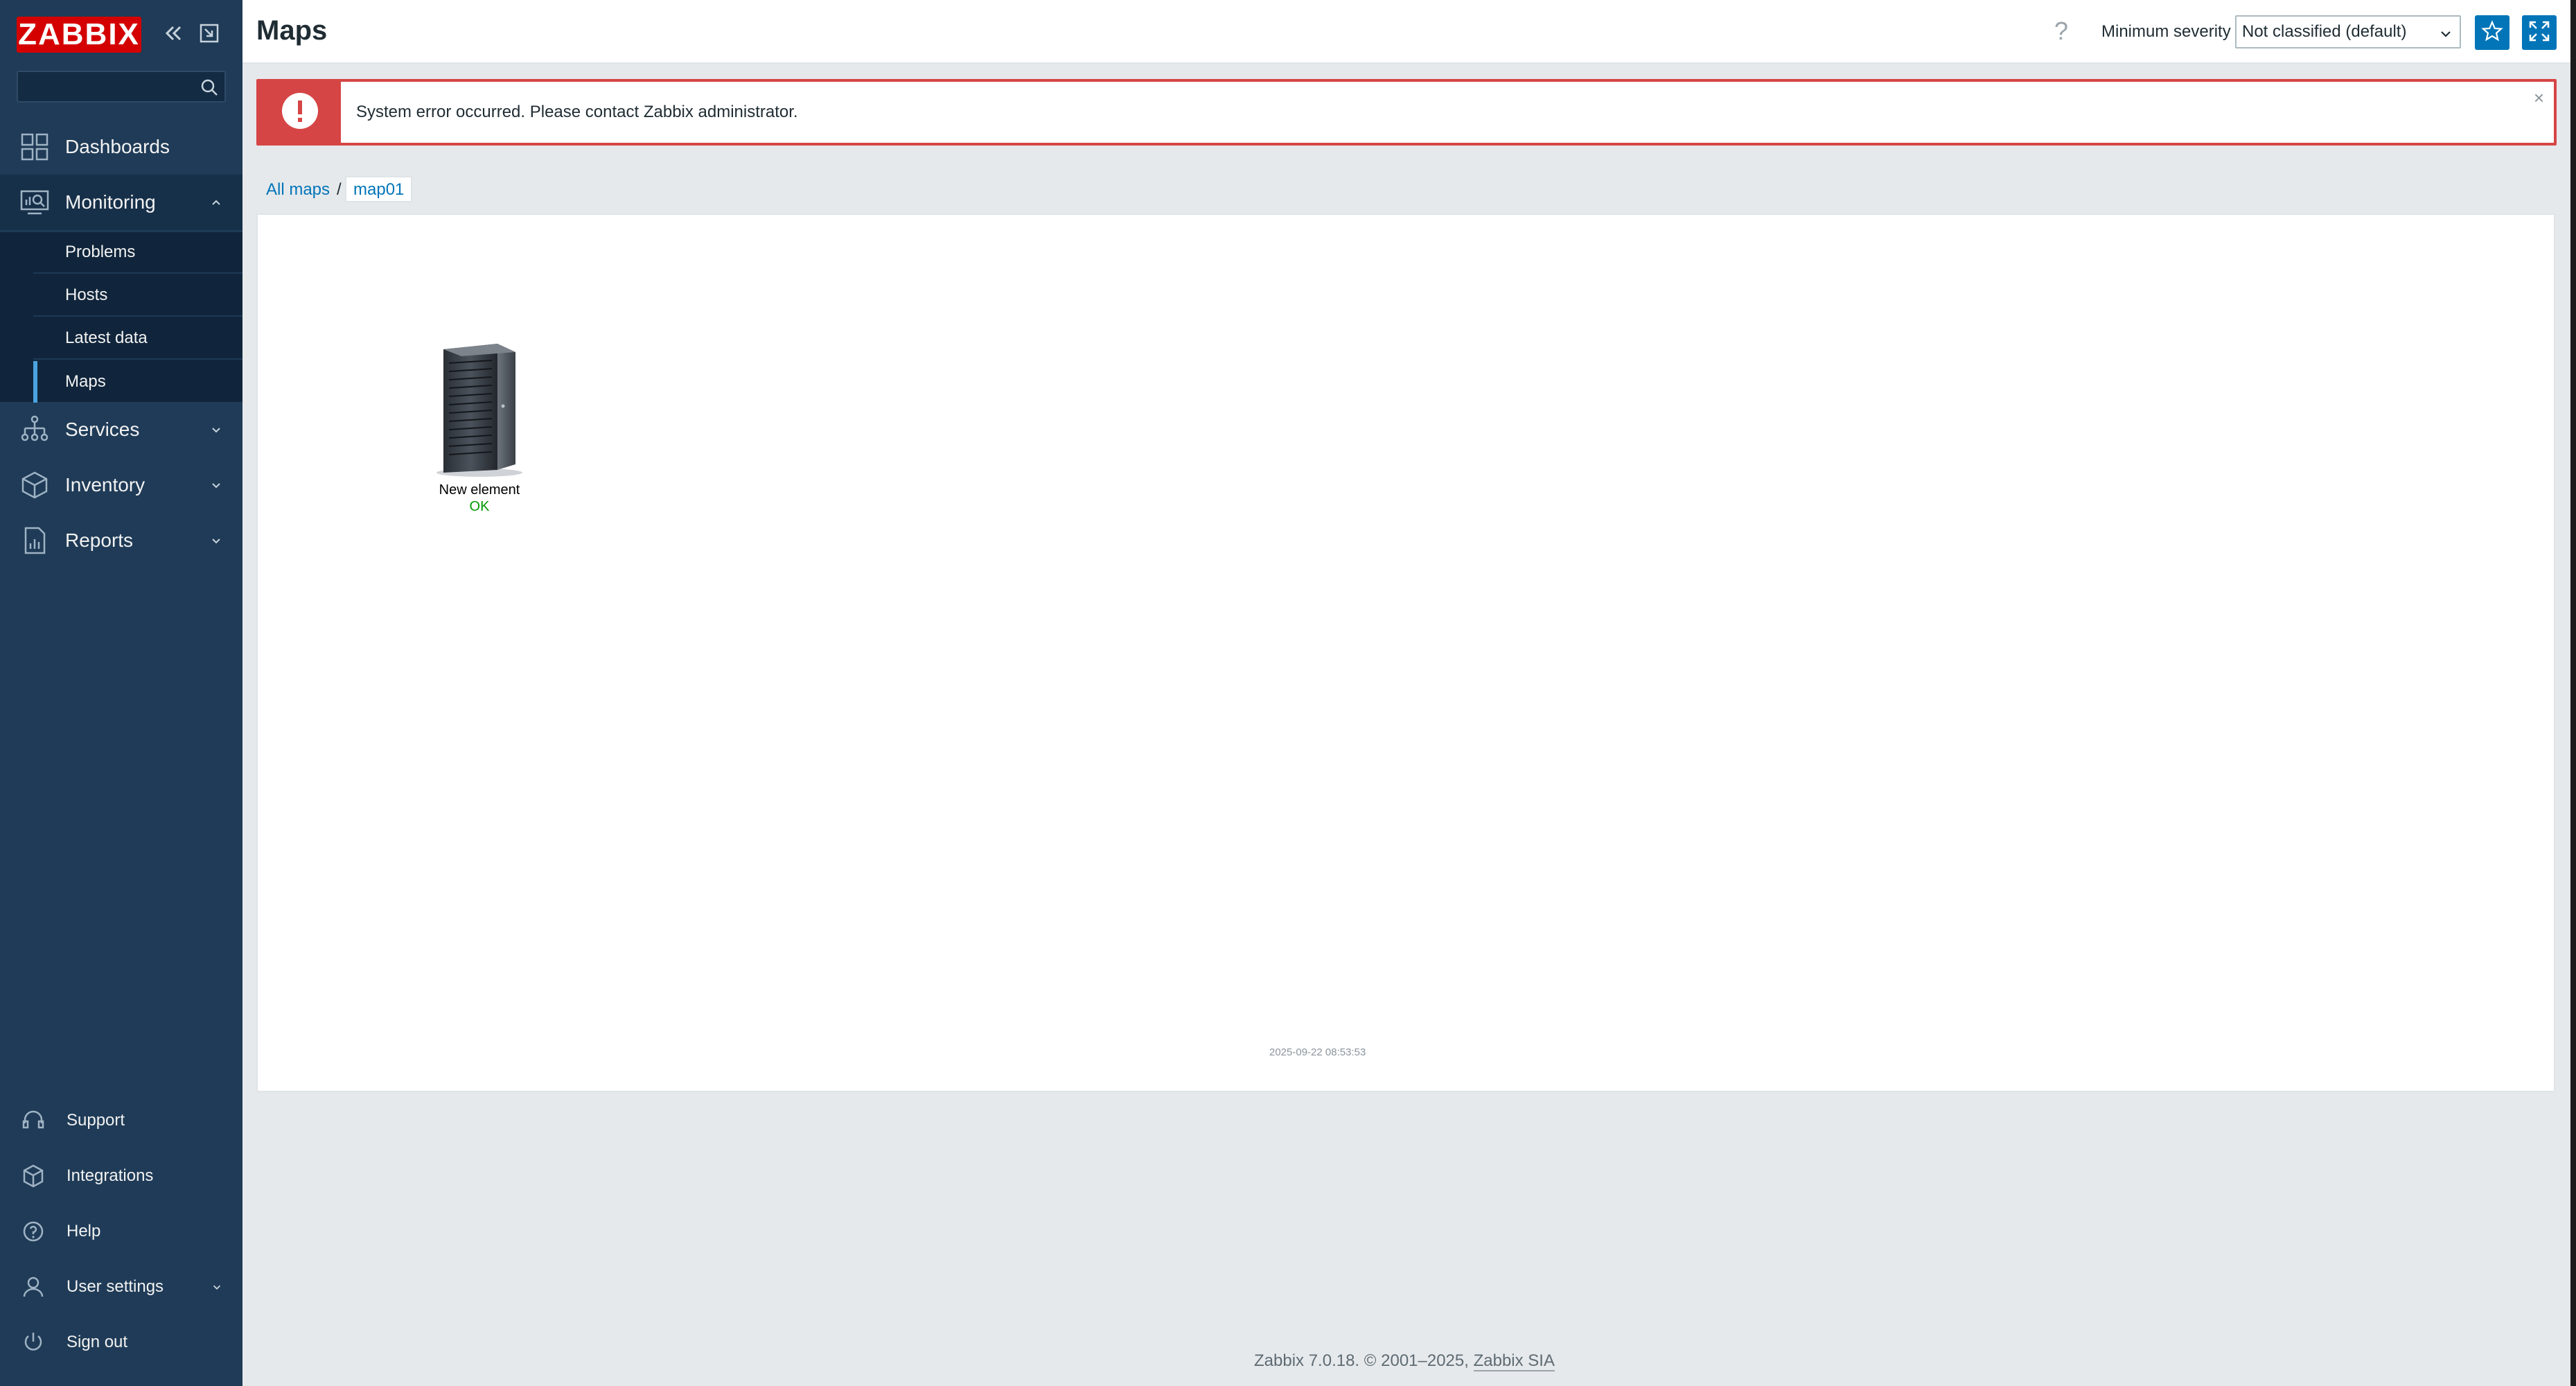 The height and width of the screenshot is (1386, 2576). What do you see at coordinates (1364, 1360) in the screenshot?
I see `footer-text: Zabbix 7.0.18. © 2001–2025,` at bounding box center [1364, 1360].